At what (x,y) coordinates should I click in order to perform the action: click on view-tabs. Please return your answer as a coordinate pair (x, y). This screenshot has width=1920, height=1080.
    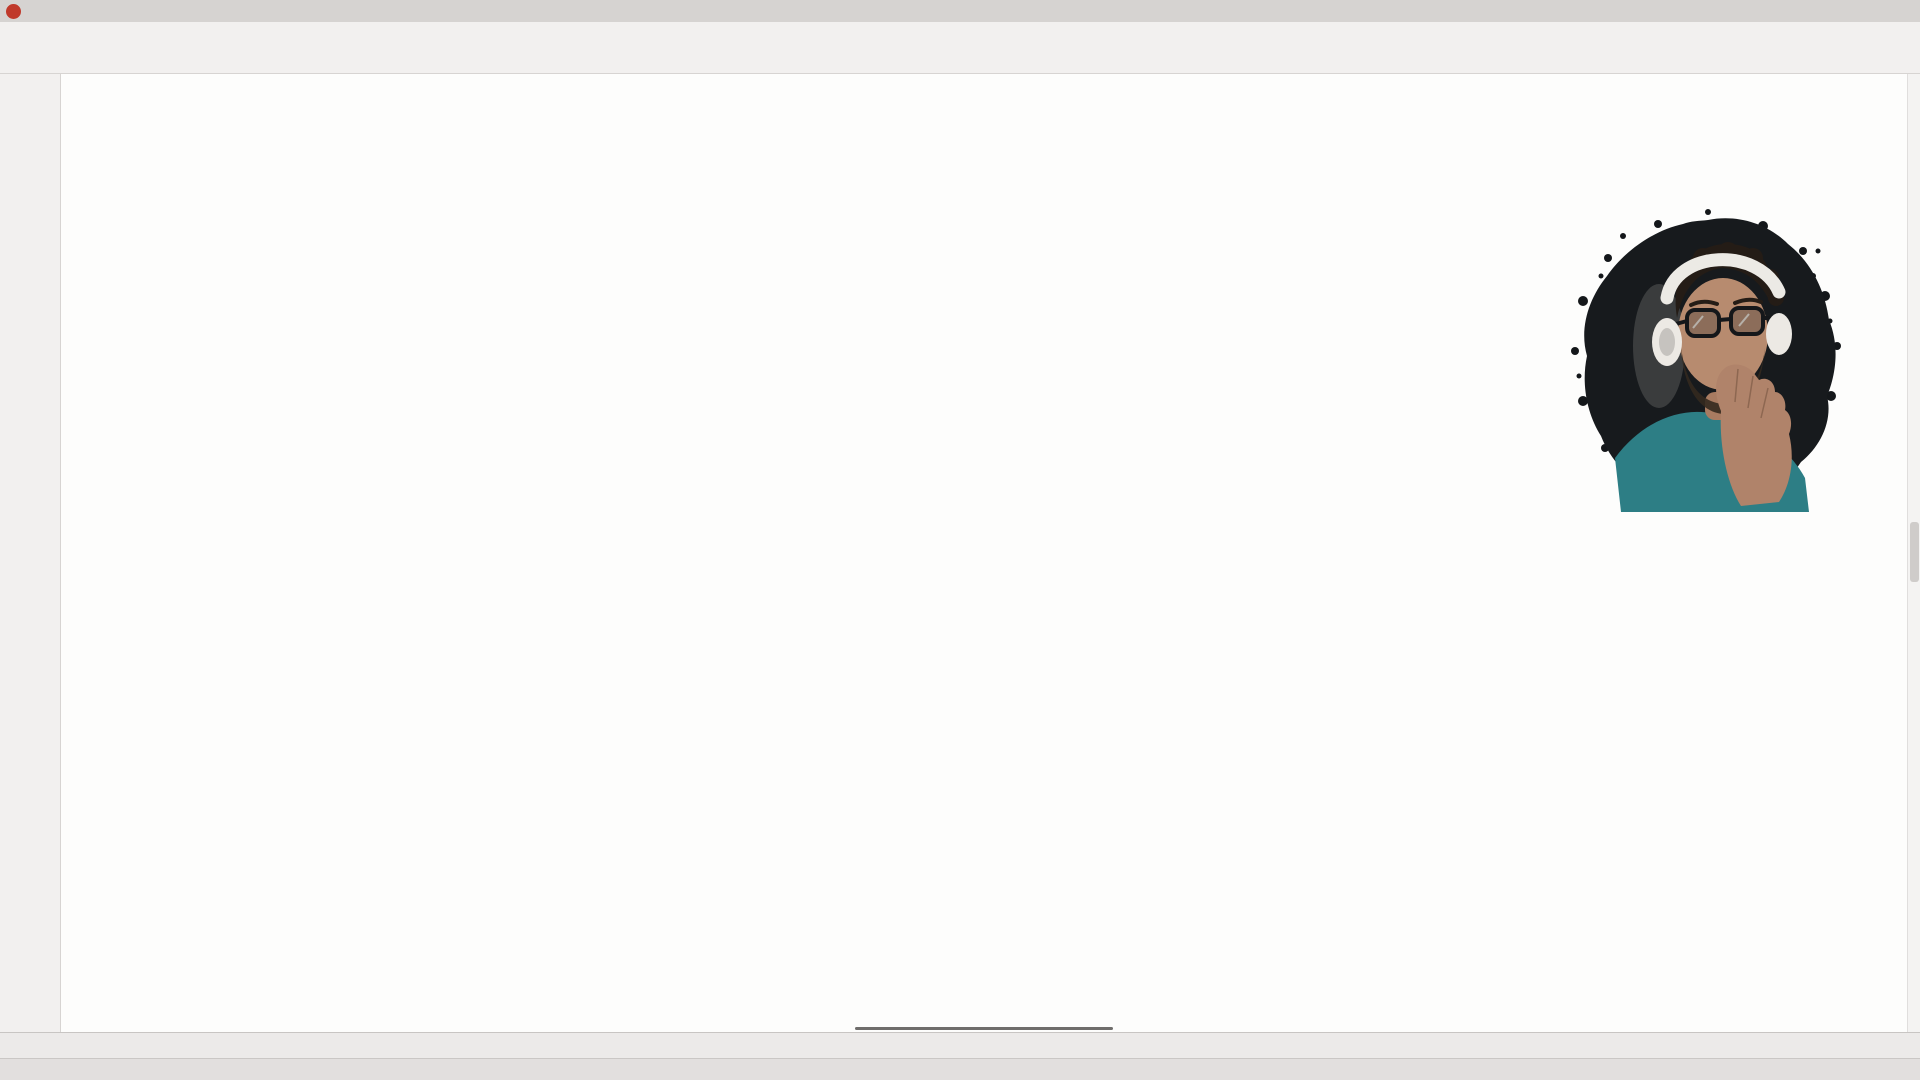
    Looking at the image, I should click on (960, 1045).